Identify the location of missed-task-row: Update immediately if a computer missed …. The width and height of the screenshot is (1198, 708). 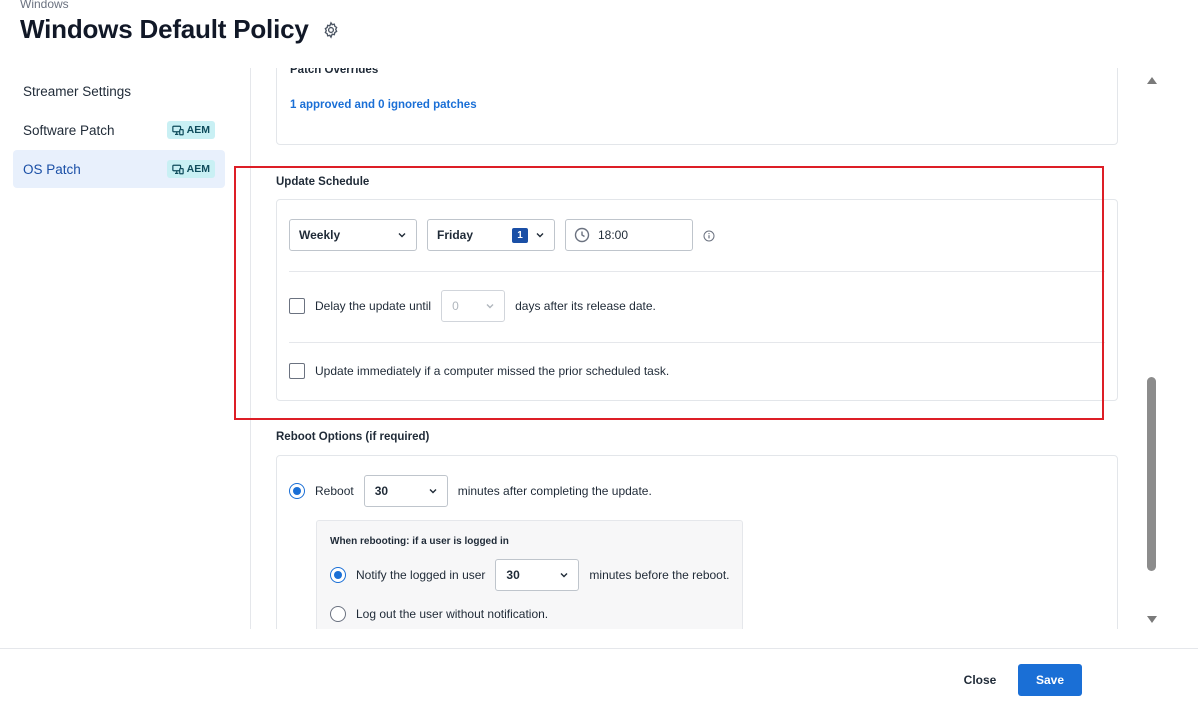
(479, 371).